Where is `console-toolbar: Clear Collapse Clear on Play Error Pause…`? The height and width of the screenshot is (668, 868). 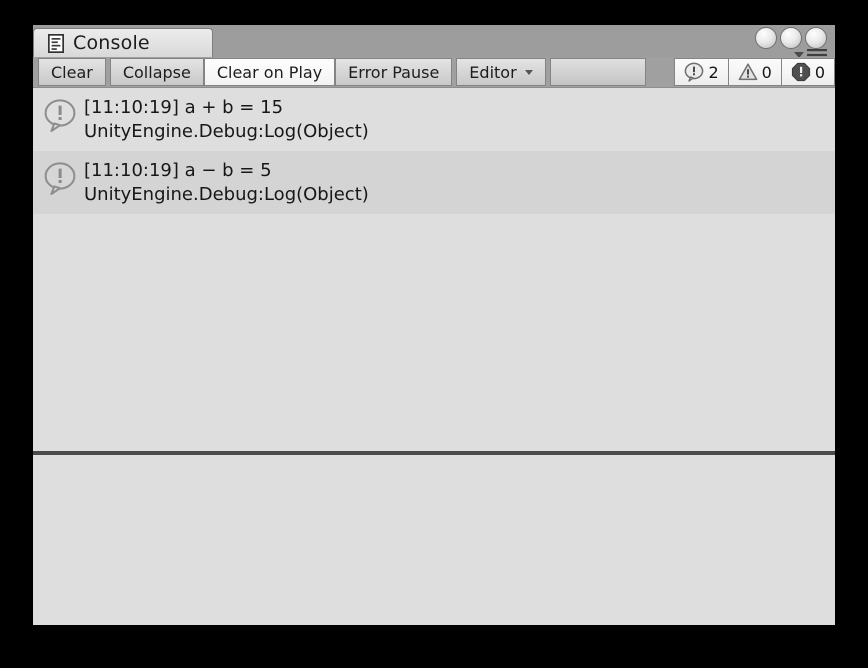 console-toolbar: Clear Collapse Clear on Play Error Pause… is located at coordinates (434, 72).